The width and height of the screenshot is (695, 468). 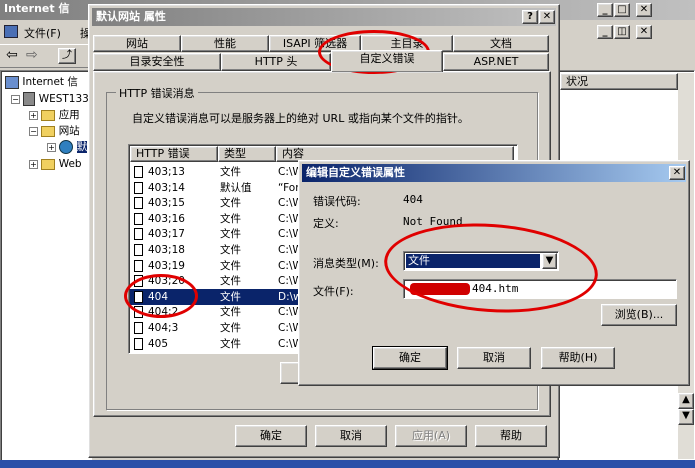 I want to click on scroll-down-icon: ▼, so click(x=686, y=417).